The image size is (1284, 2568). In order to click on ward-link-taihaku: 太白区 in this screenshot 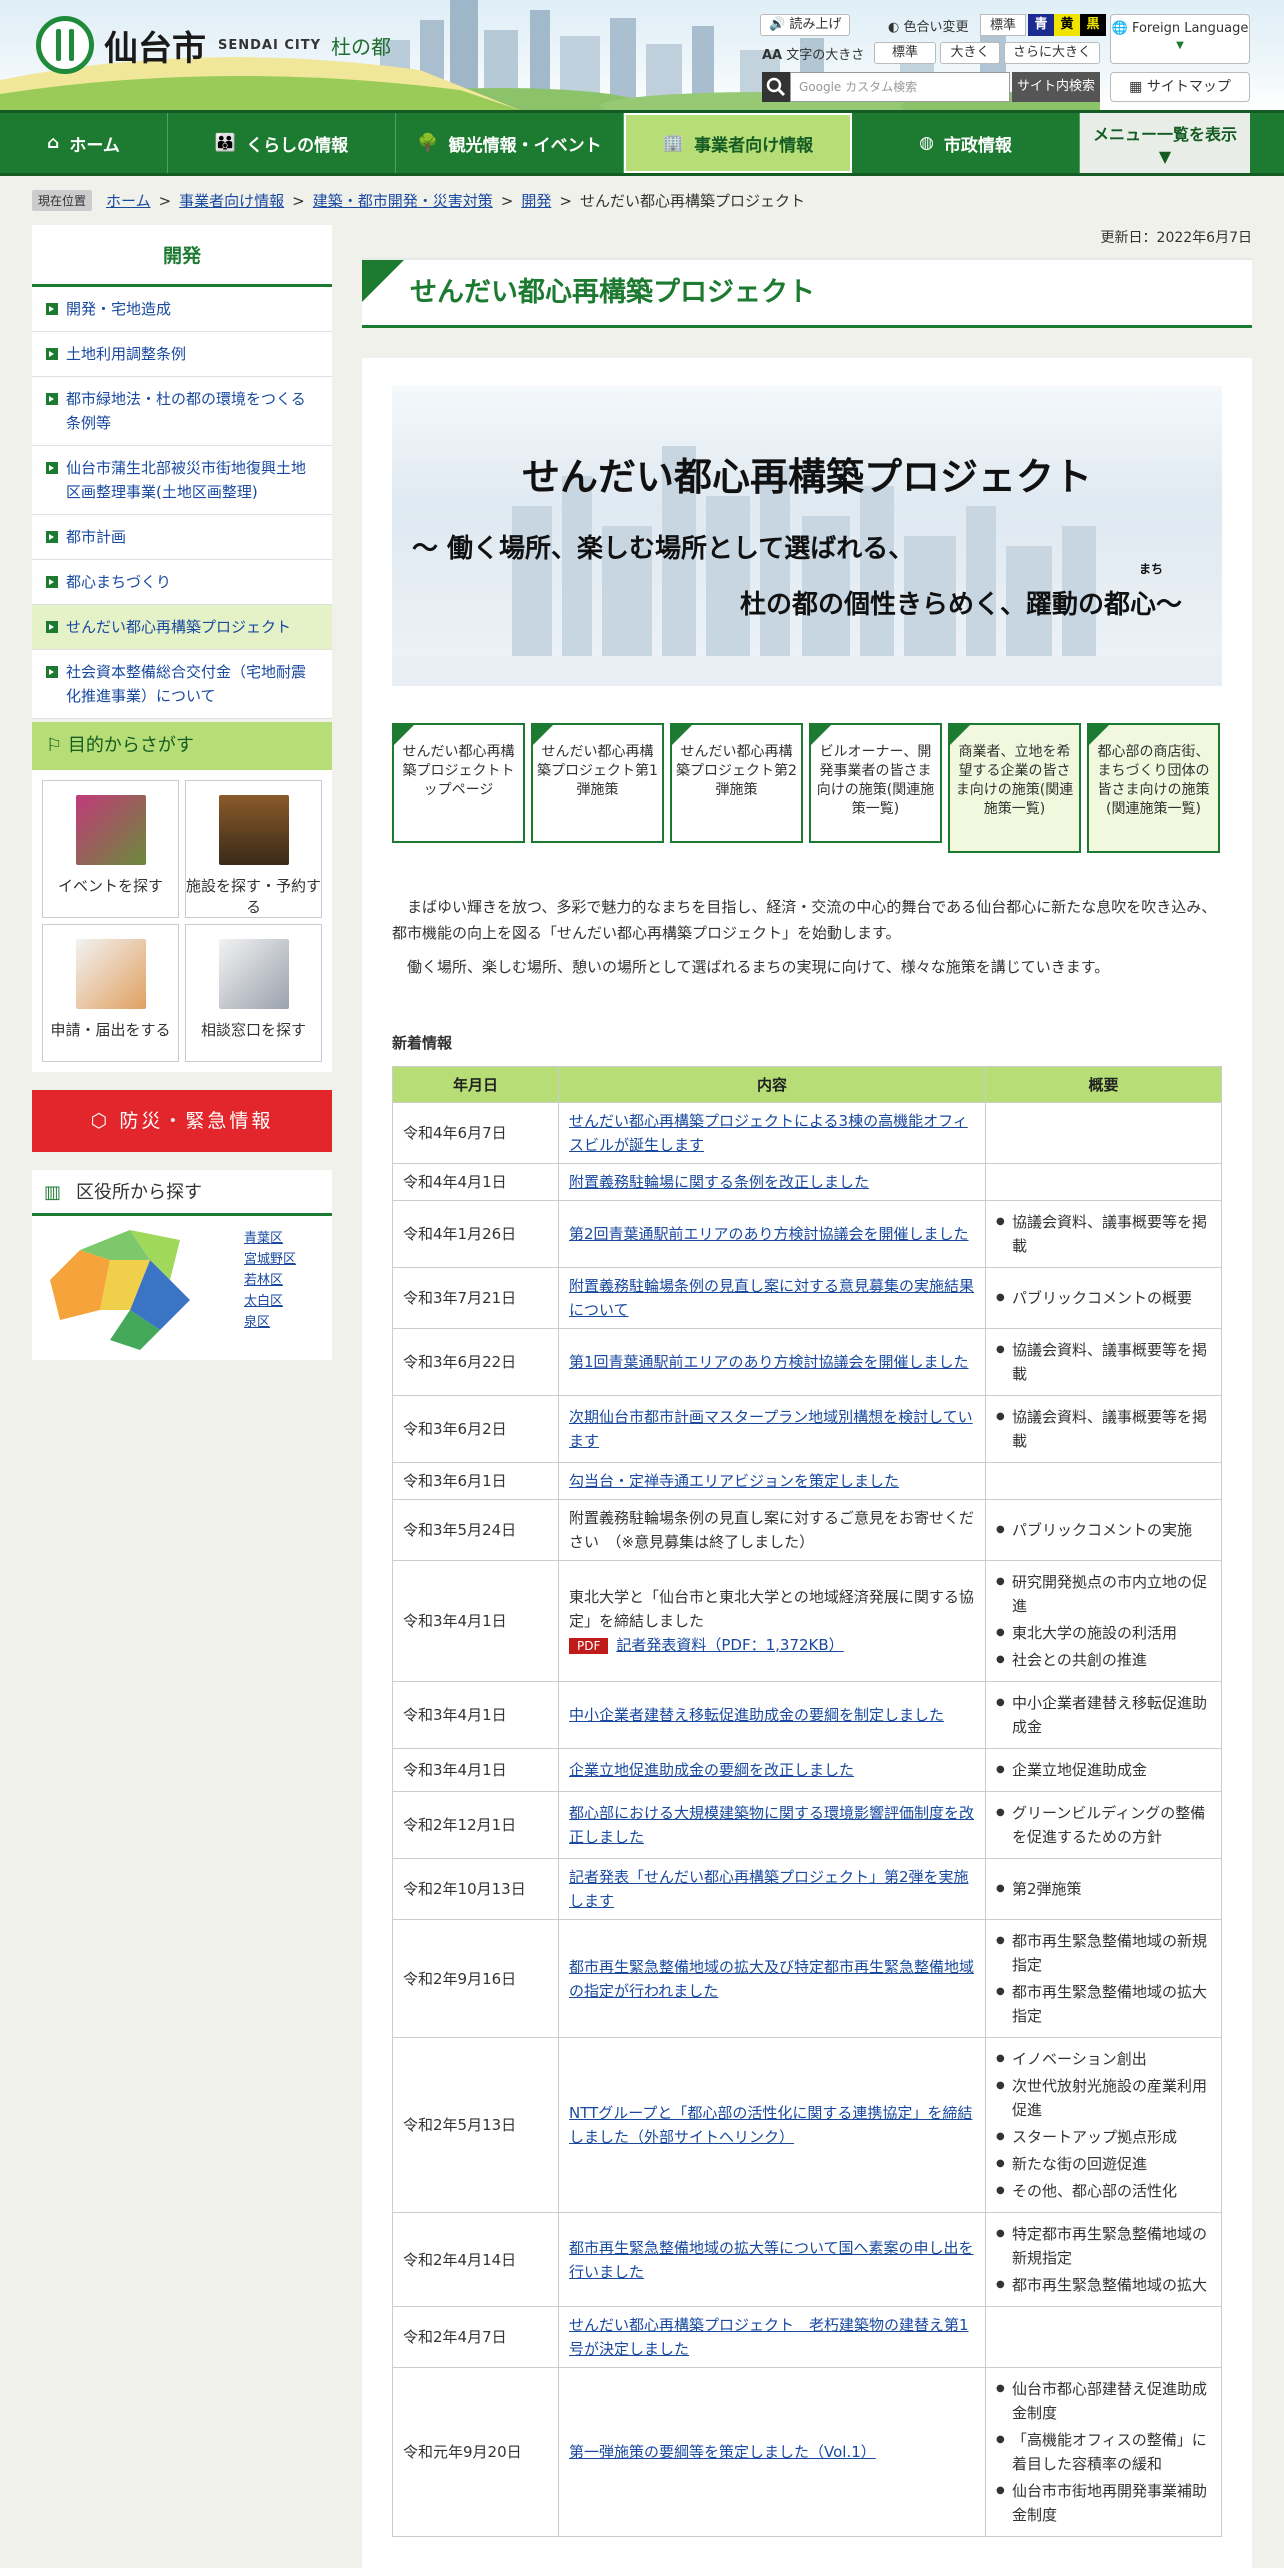, I will do `click(270, 1301)`.